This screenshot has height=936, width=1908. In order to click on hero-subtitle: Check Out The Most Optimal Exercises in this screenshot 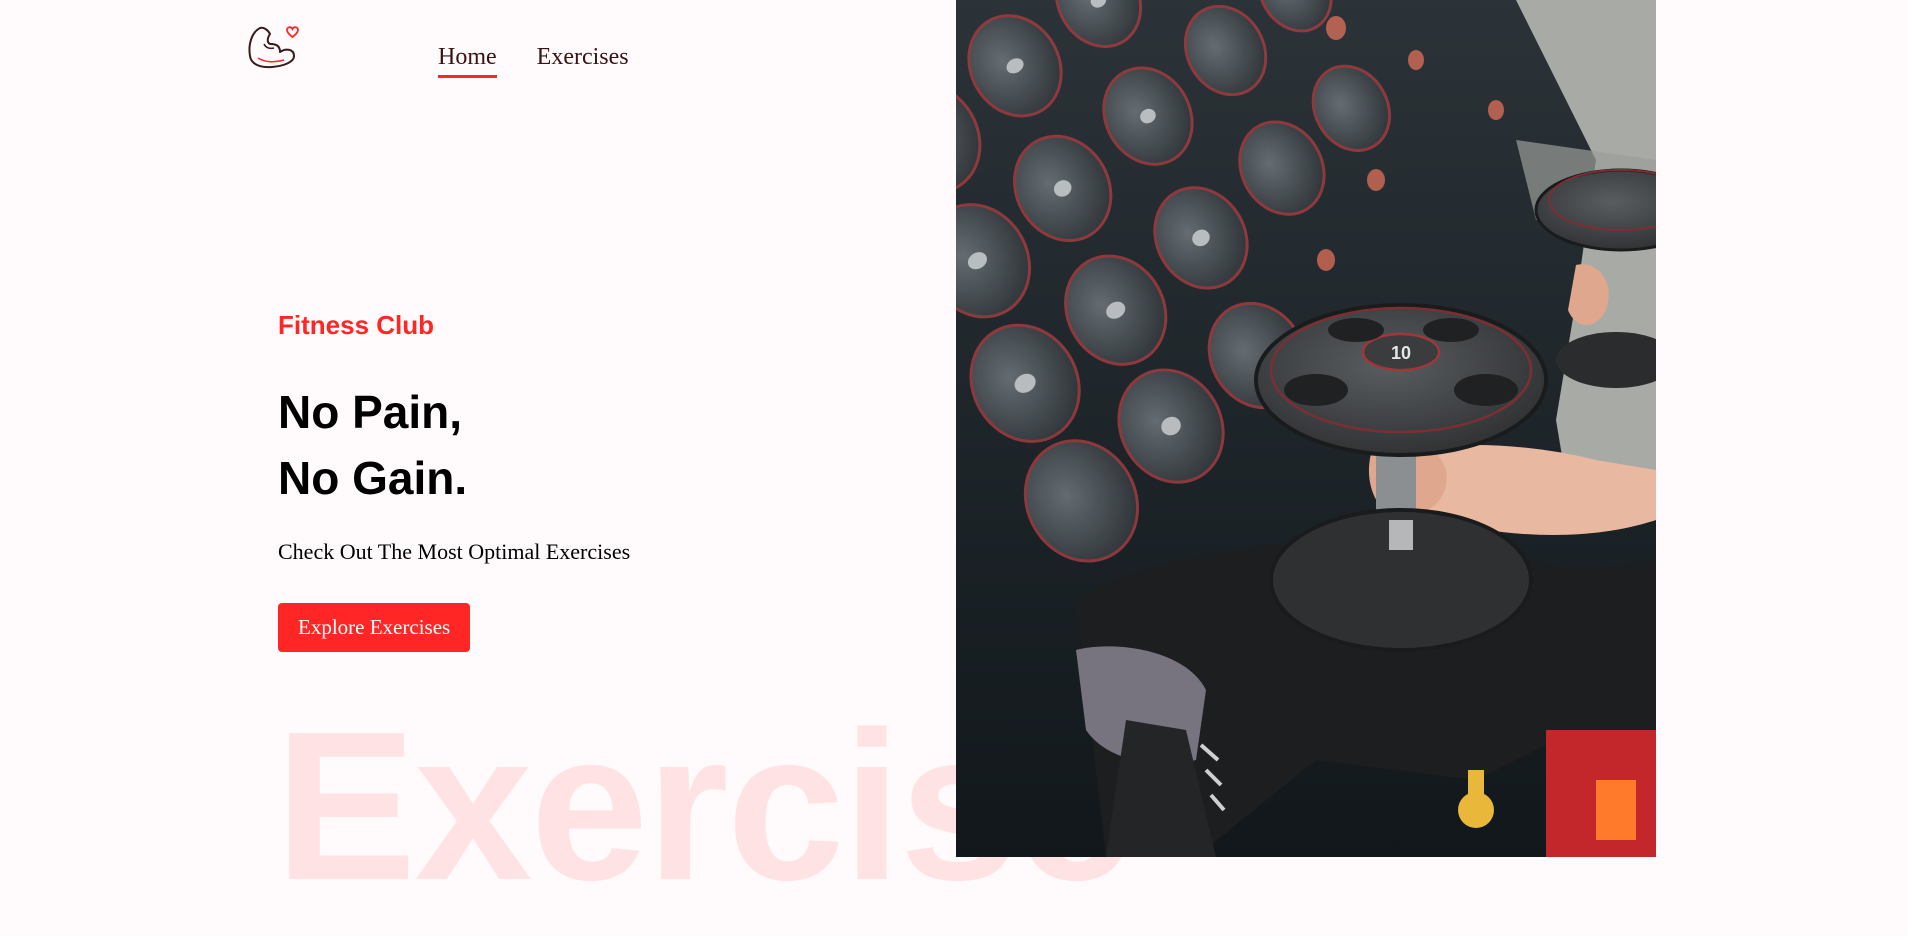, I will do `click(454, 551)`.